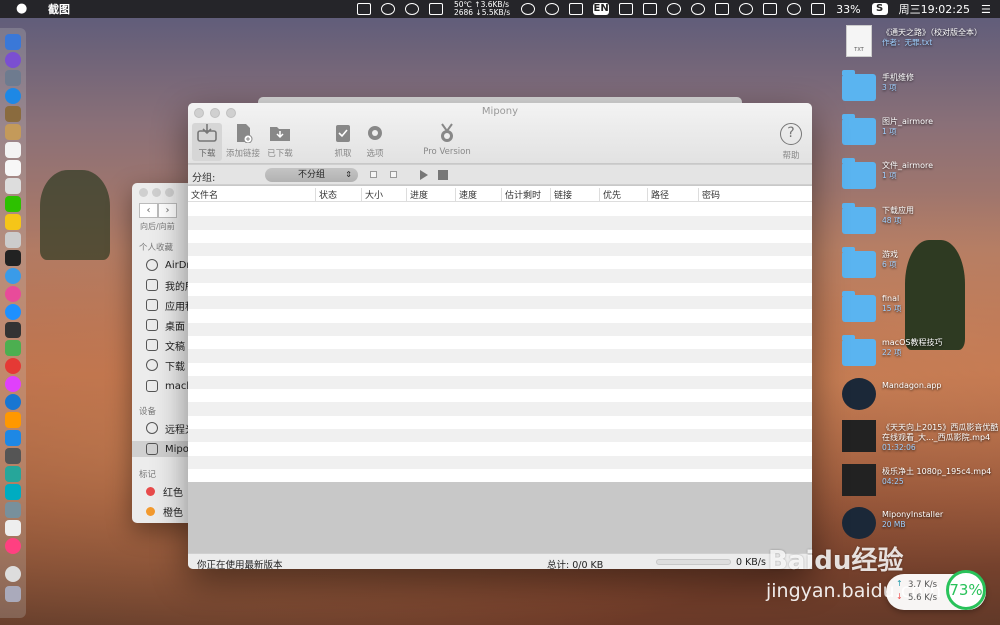  Describe the element at coordinates (13, 114) in the screenshot. I see `contacts-icon` at that location.